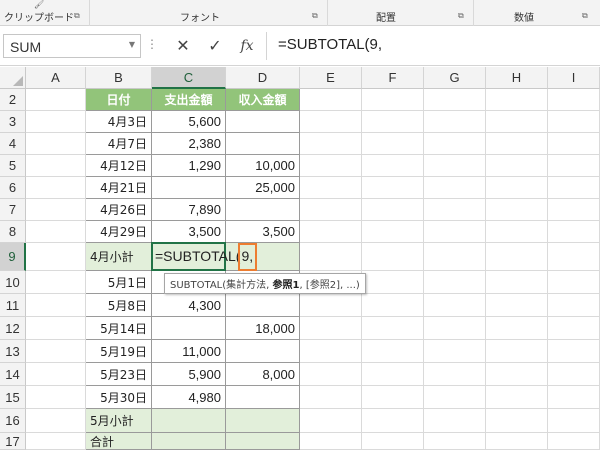 The height and width of the screenshot is (450, 600). Describe the element at coordinates (517, 100) in the screenshot. I see `cell-h2` at that location.